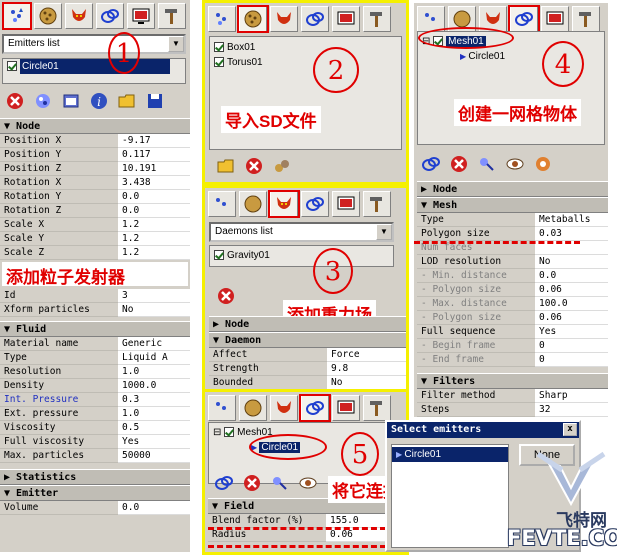 This screenshot has height=555, width=617. What do you see at coordinates (154, 358) in the screenshot?
I see `property-value: Liquid A` at bounding box center [154, 358].